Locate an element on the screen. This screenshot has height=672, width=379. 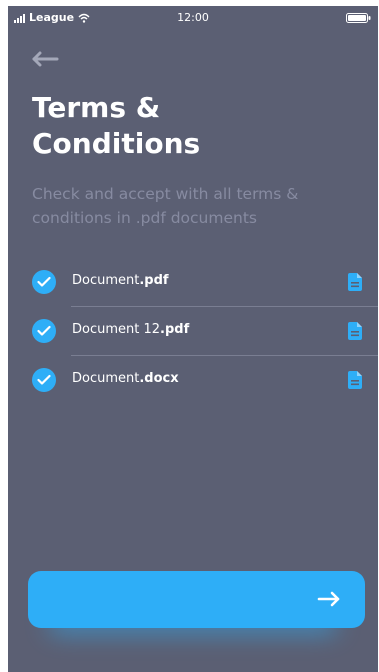
document-name: Document 12.pdf is located at coordinates (130, 329).